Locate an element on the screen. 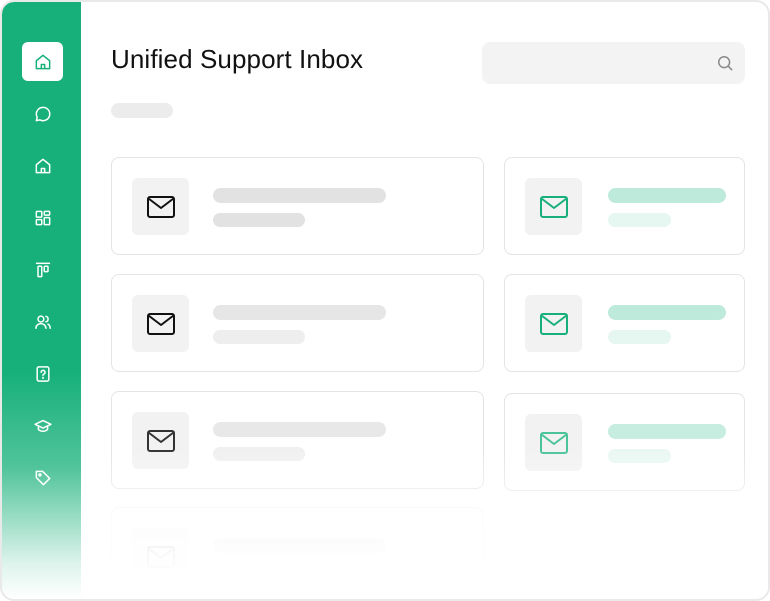  help-icon is located at coordinates (42, 373).